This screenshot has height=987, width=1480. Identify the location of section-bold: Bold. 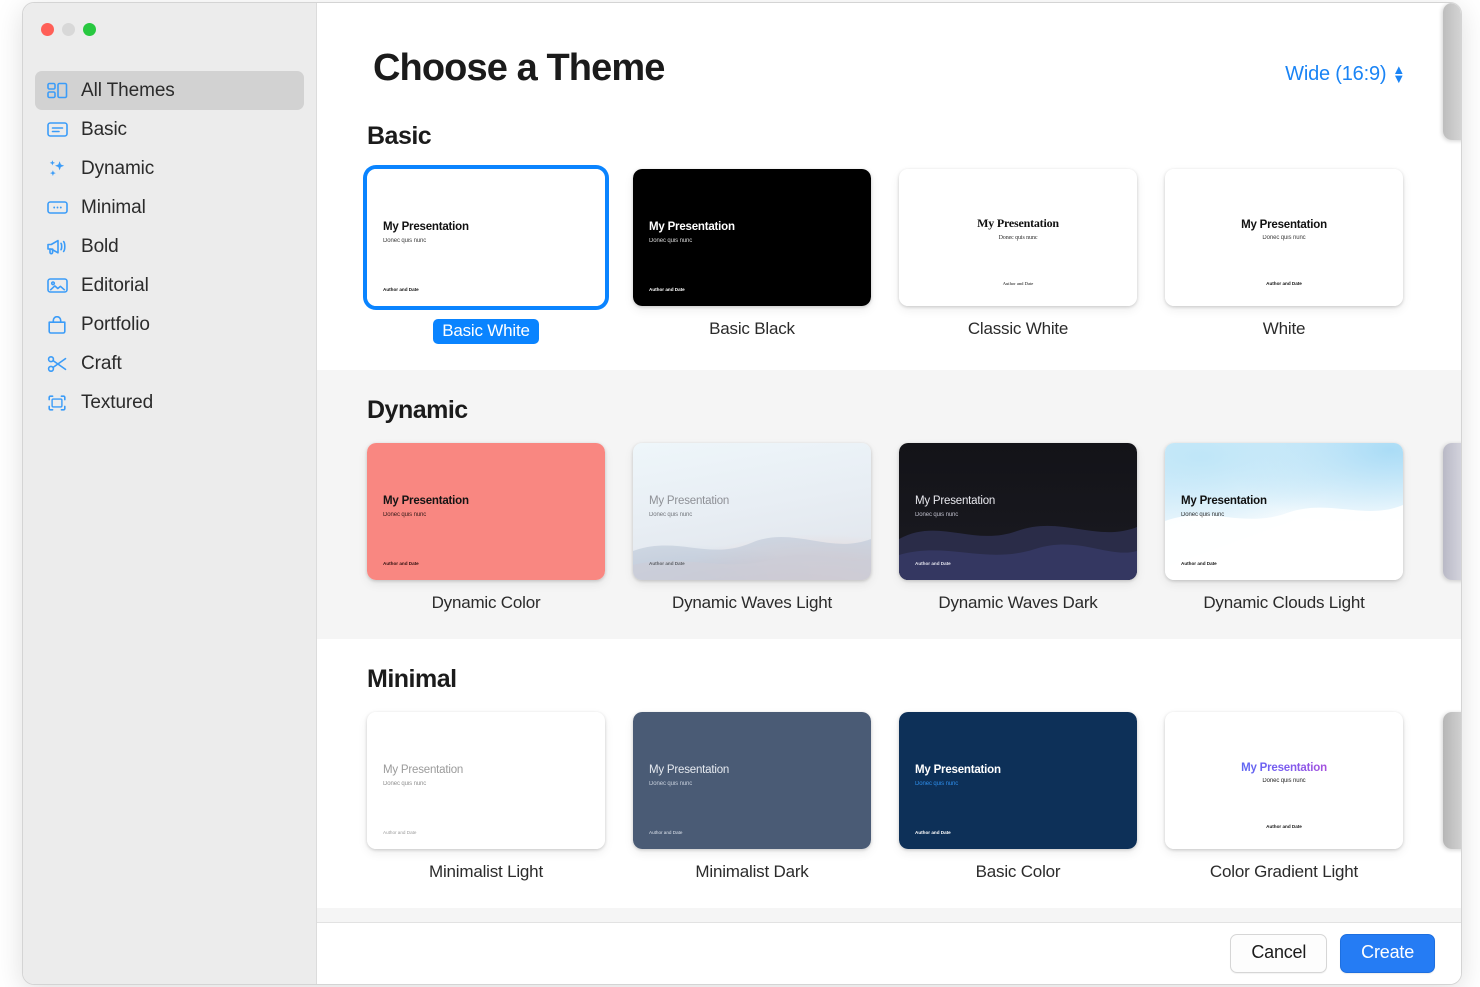
(889, 915).